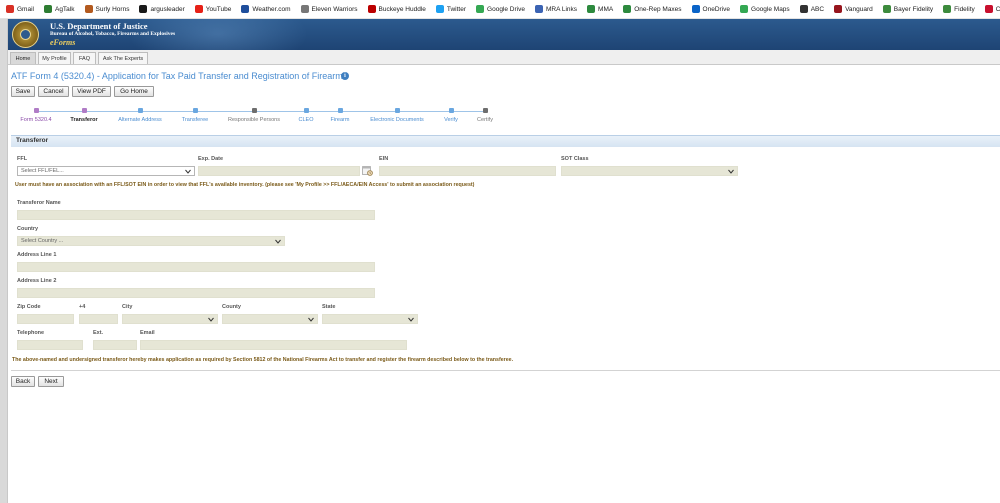  I want to click on transferor-name-field, so click(196, 215).